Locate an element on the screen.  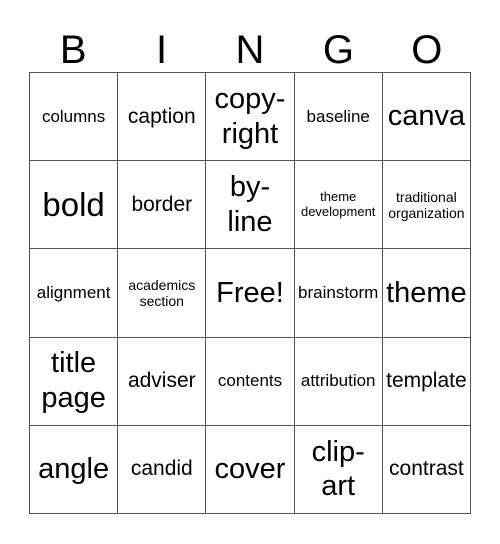
bingo-cell-n-1: copy- right is located at coordinates (250, 117).